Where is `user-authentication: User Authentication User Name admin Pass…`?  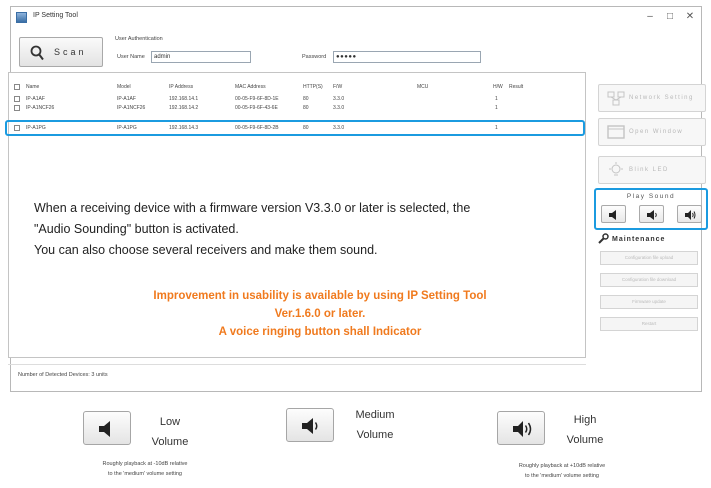
user-authentication: User Authentication User Name admin Pass… is located at coordinates (295, 53).